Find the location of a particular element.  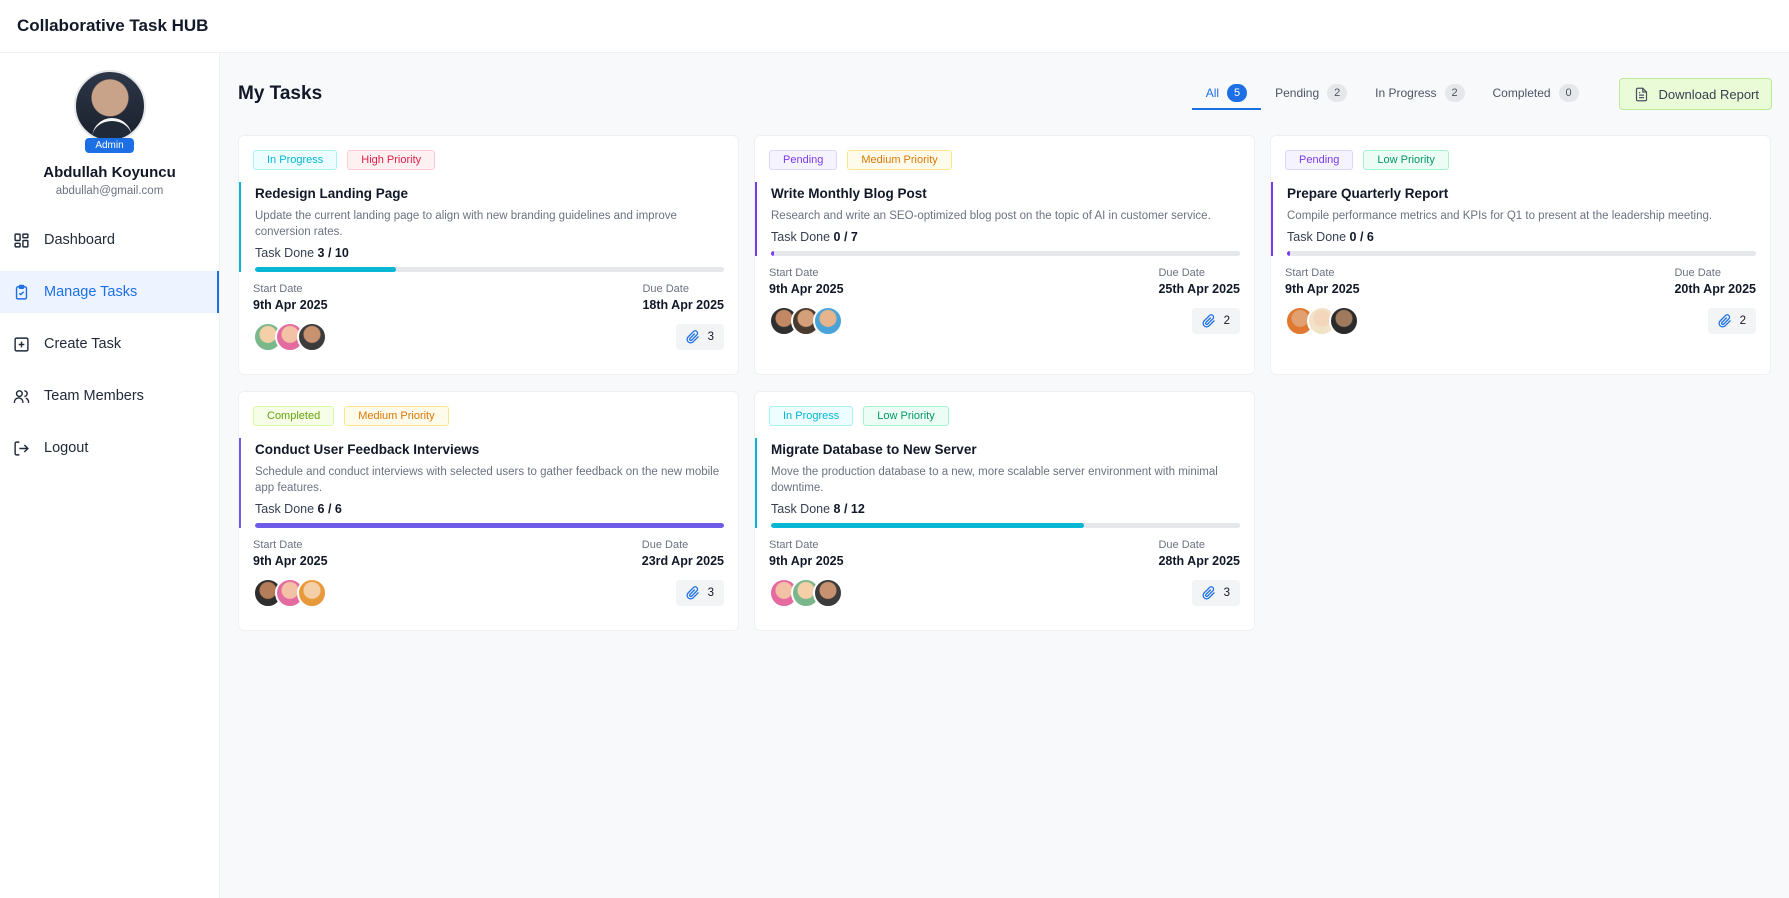

dashboard-icon is located at coordinates (21, 240).